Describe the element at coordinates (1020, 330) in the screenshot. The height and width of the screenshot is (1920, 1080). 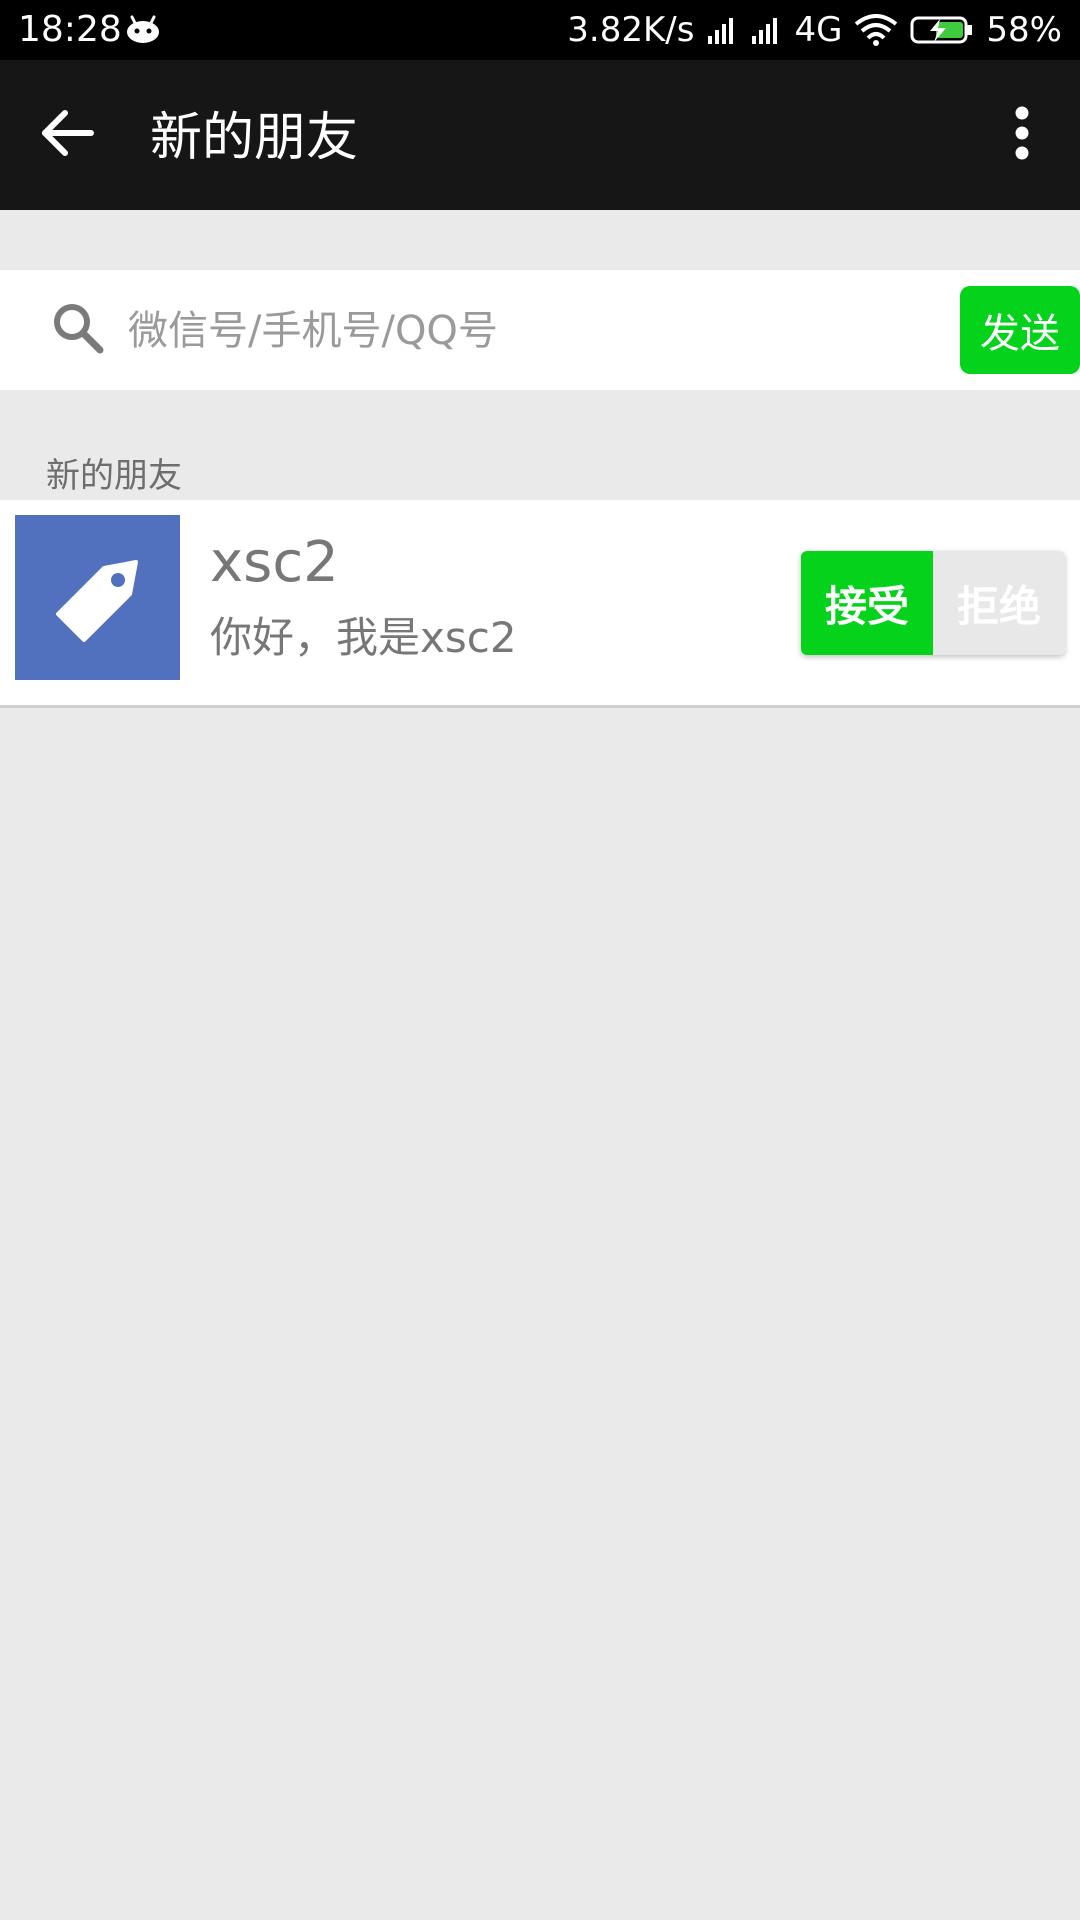
I see `send-button: 发送` at that location.